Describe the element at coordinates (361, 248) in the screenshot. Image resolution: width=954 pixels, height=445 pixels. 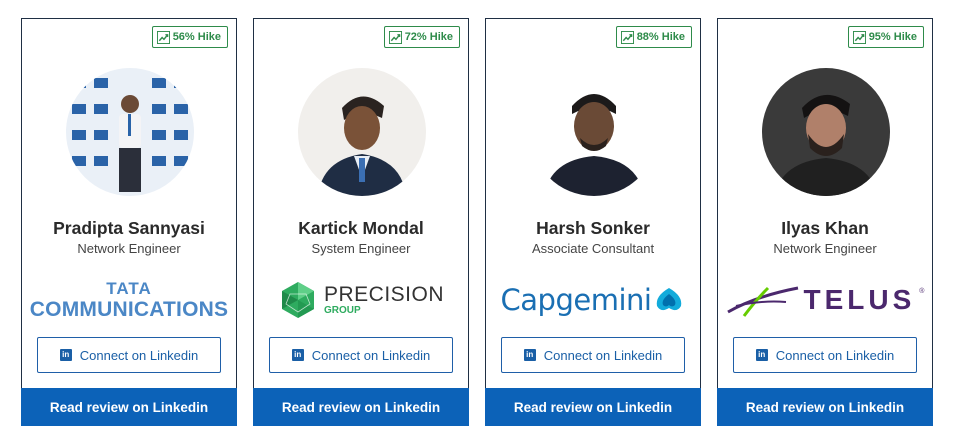
I see `person-role: System Engineer` at that location.